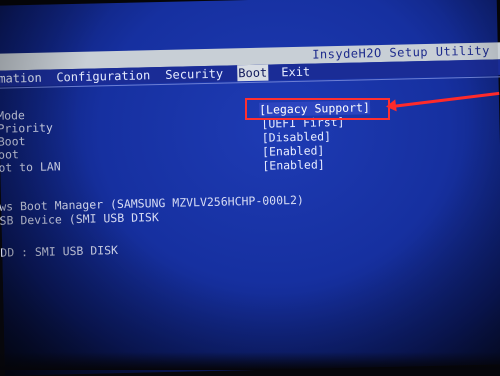 The height and width of the screenshot is (376, 500). I want to click on annotation-highlight-box, so click(317, 109).